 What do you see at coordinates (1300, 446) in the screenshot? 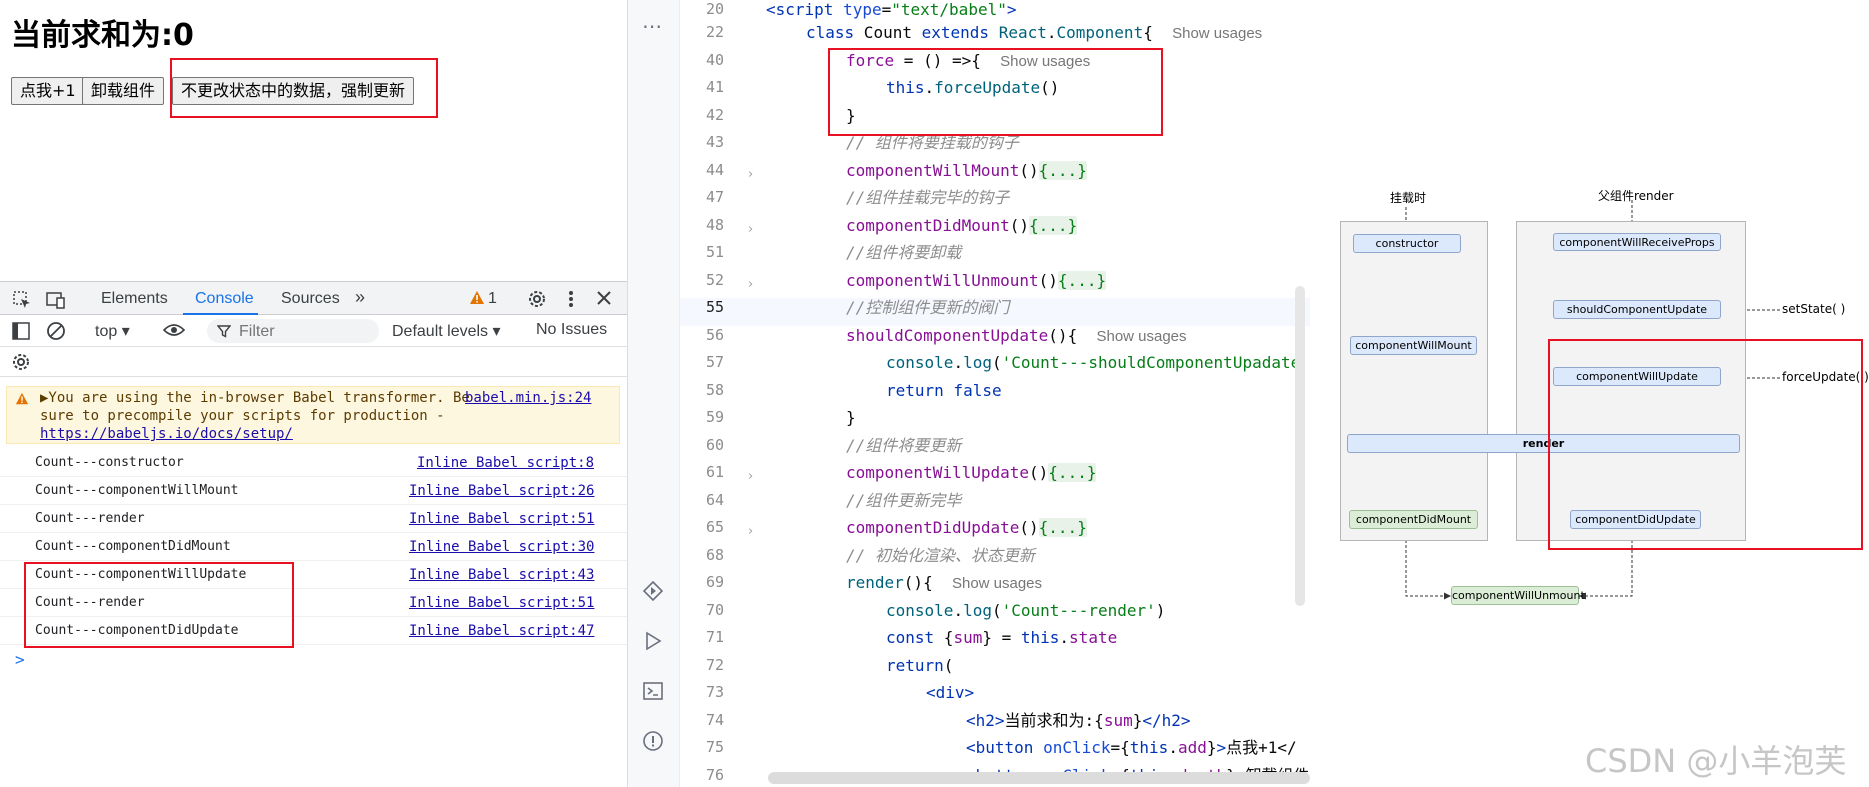
I see `vertical-scrollbar` at bounding box center [1300, 446].